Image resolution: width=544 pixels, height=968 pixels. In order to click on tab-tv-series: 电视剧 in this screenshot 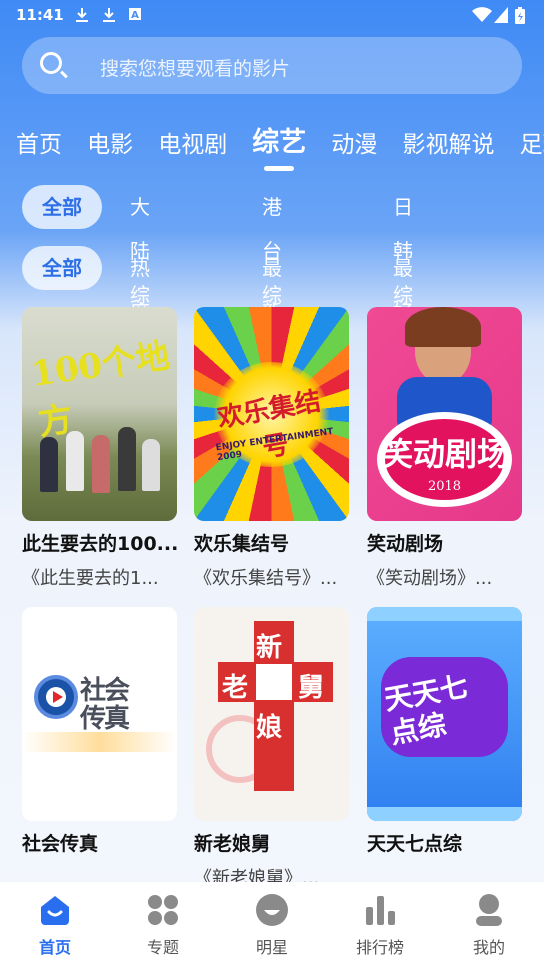, I will do `click(192, 142)`.